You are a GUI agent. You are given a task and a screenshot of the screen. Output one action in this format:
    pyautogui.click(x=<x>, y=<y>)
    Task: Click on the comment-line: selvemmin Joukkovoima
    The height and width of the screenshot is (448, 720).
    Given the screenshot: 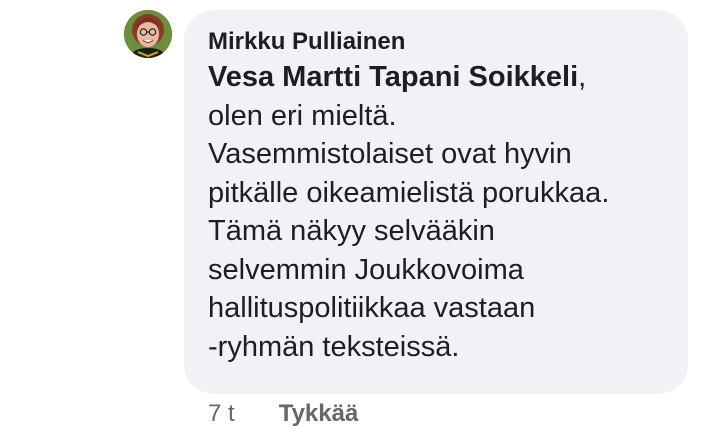 What is the action you would take?
    pyautogui.click(x=366, y=269)
    